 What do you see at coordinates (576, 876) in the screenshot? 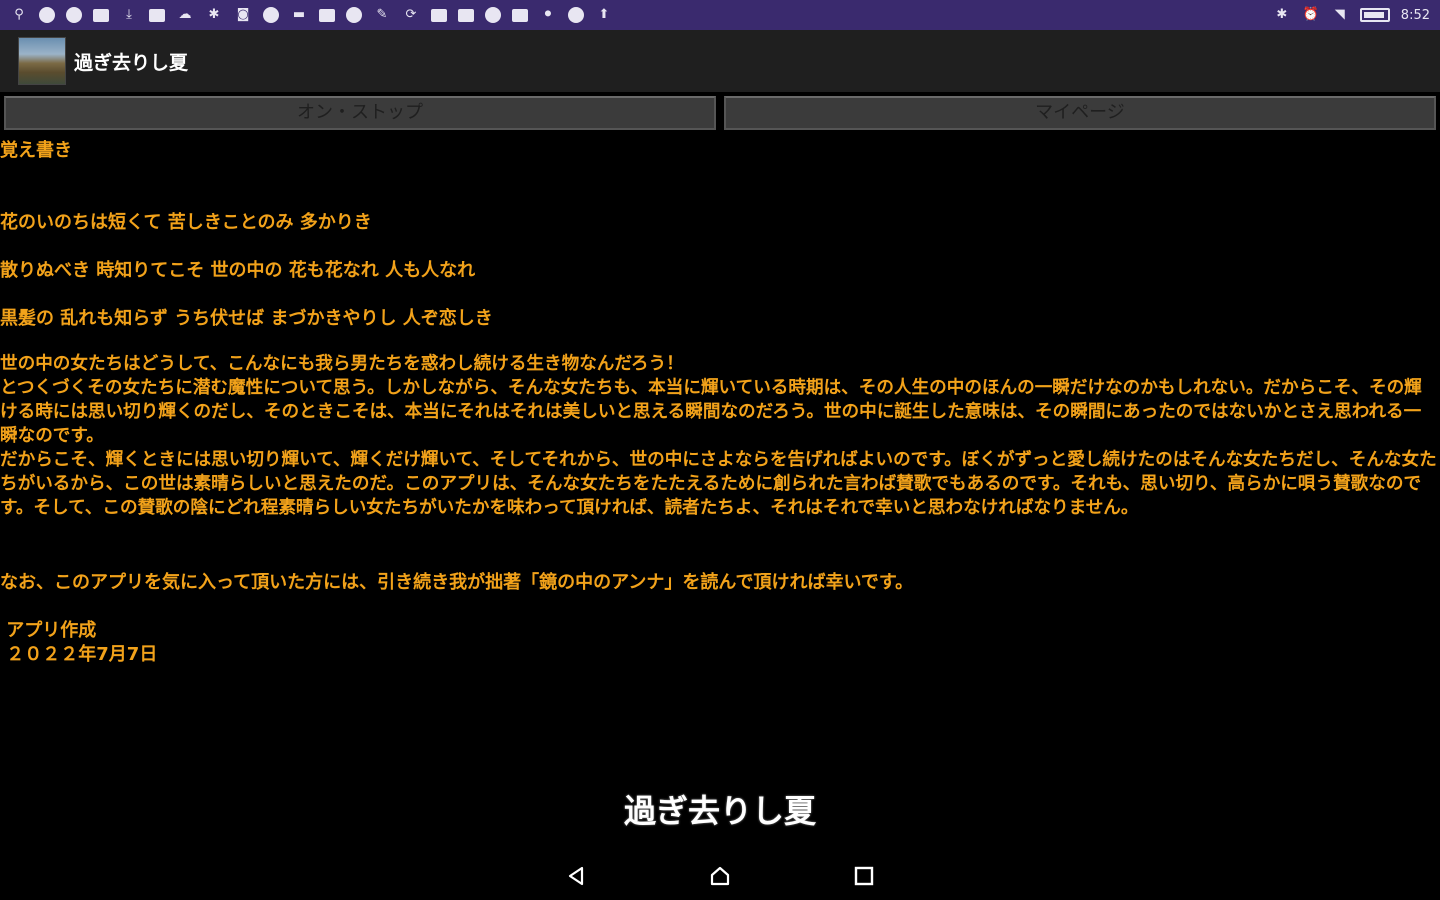
I see `back-icon` at bounding box center [576, 876].